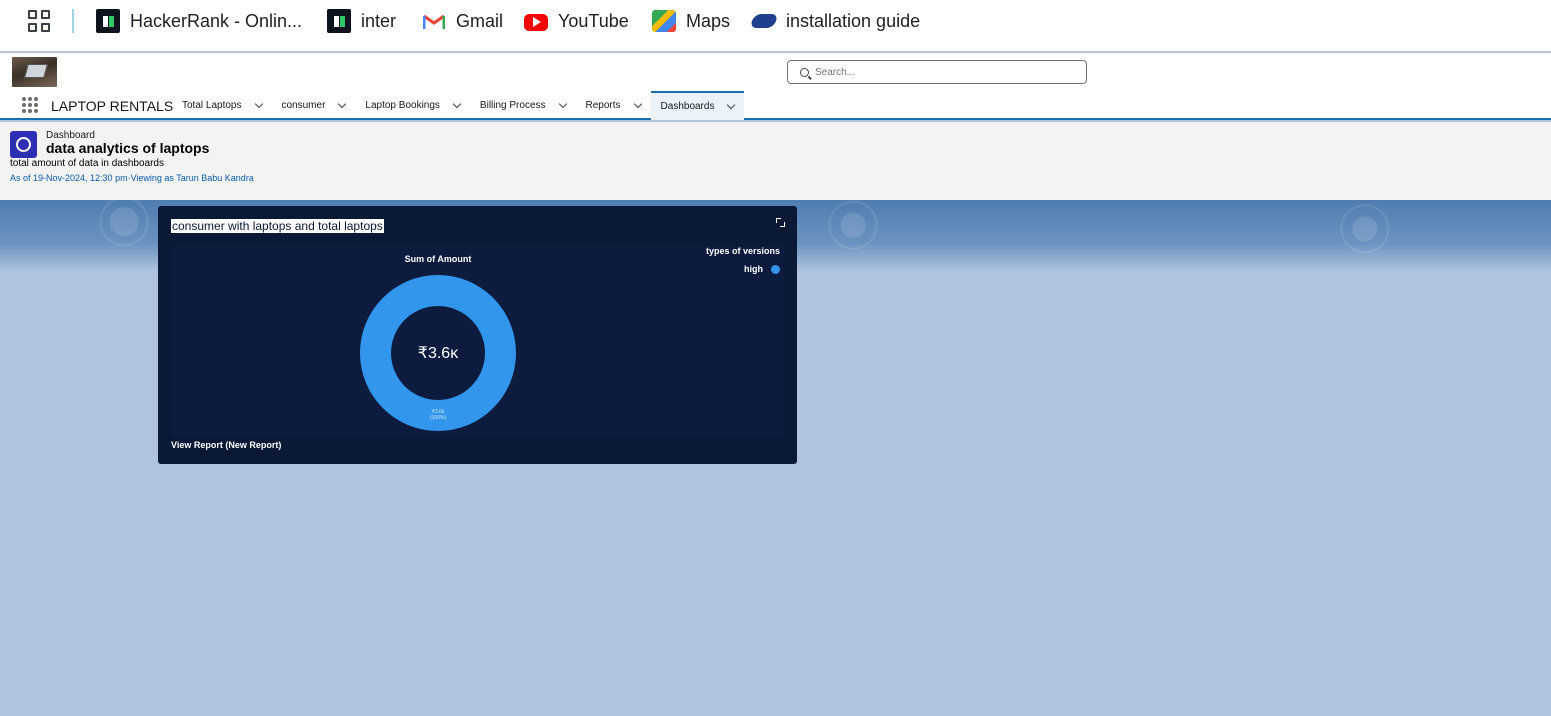  What do you see at coordinates (512, 105) in the screenshot?
I see `tab-label: Billing Process` at bounding box center [512, 105].